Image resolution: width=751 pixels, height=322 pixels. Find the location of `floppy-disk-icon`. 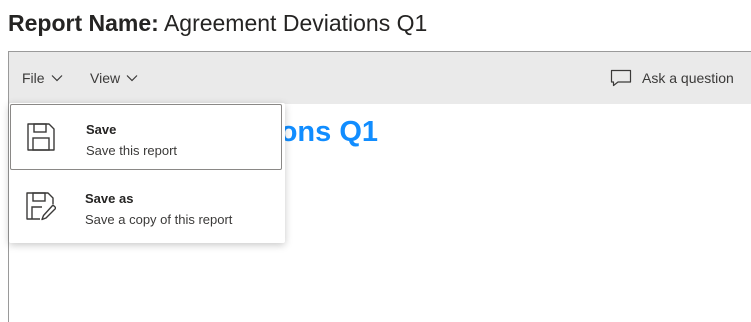

floppy-disk-icon is located at coordinates (41, 137).